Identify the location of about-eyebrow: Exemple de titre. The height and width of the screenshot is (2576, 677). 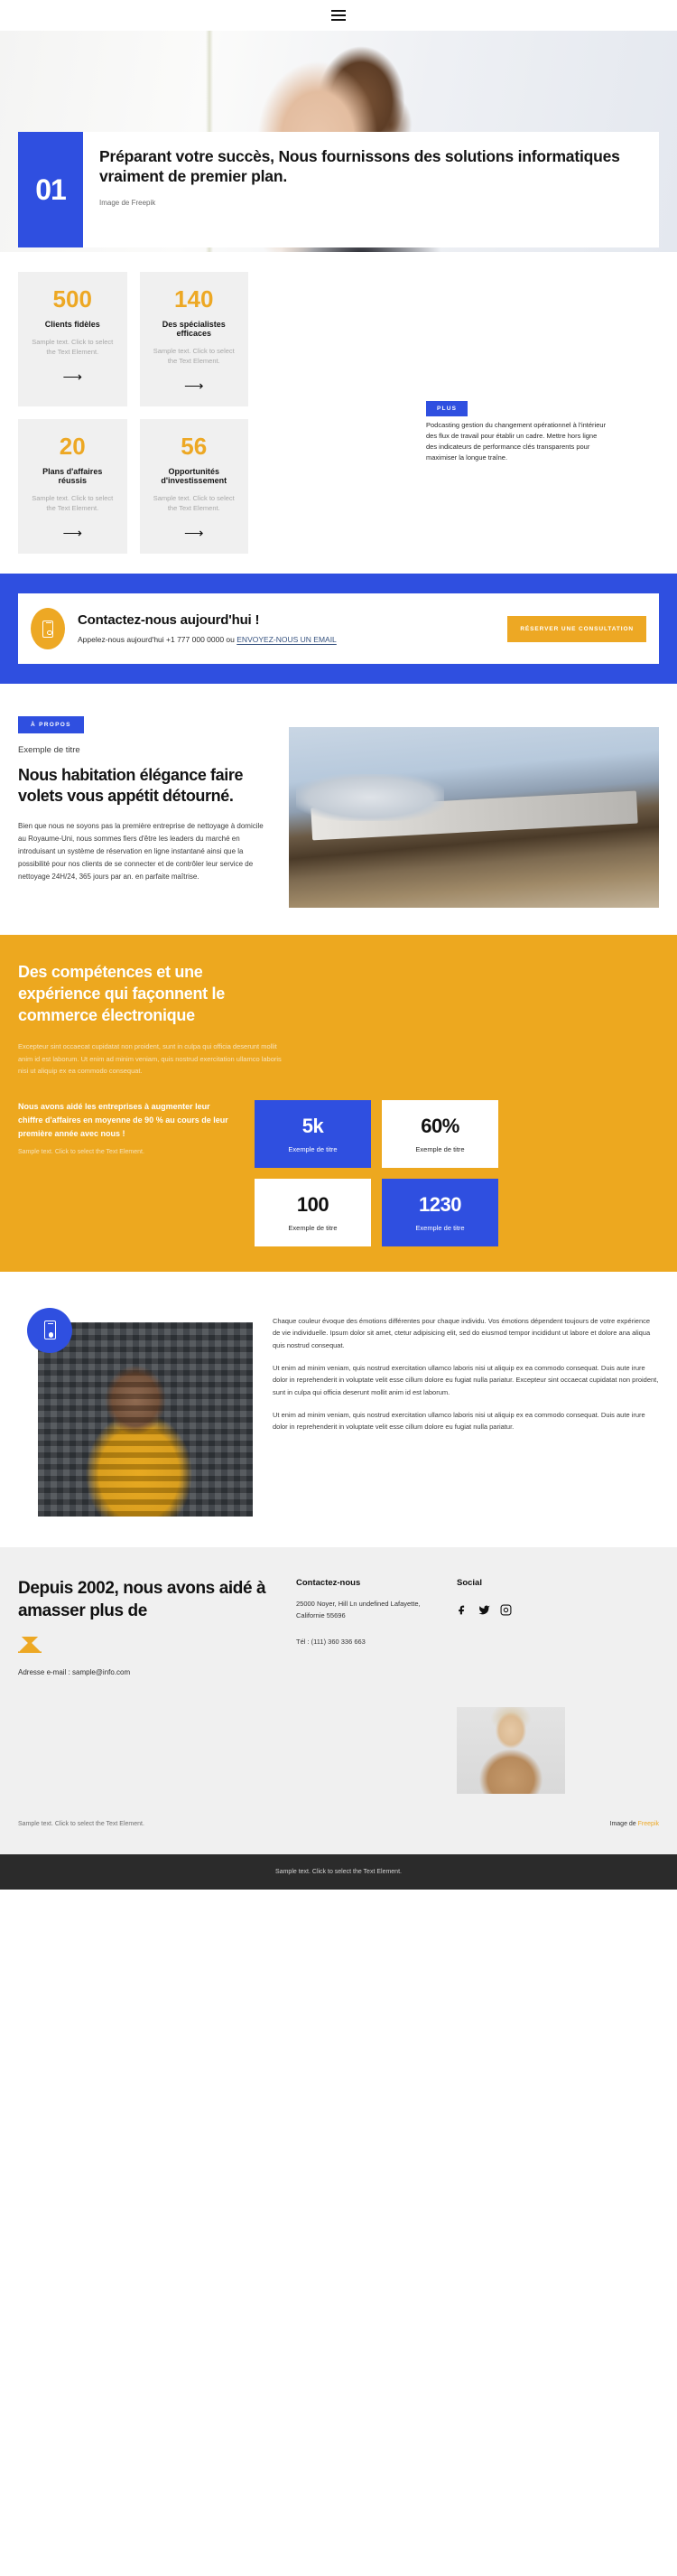
(49, 750).